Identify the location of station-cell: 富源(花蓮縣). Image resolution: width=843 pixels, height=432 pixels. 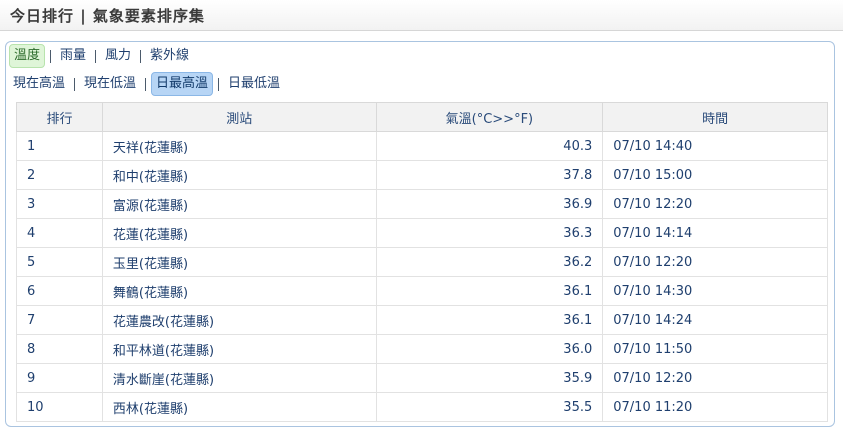
(239, 204).